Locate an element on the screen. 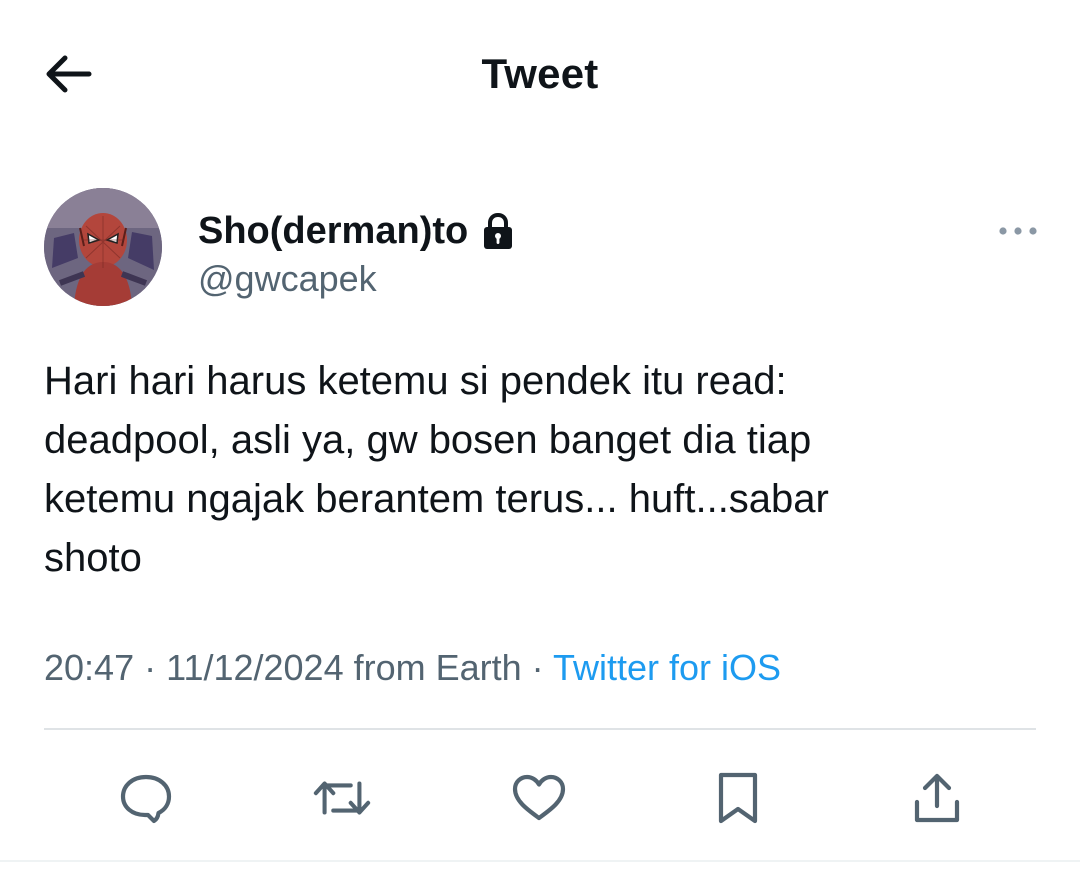 Image resolution: width=1080 pixels, height=874 pixels. tweet-location: from Earth is located at coordinates (432, 667).